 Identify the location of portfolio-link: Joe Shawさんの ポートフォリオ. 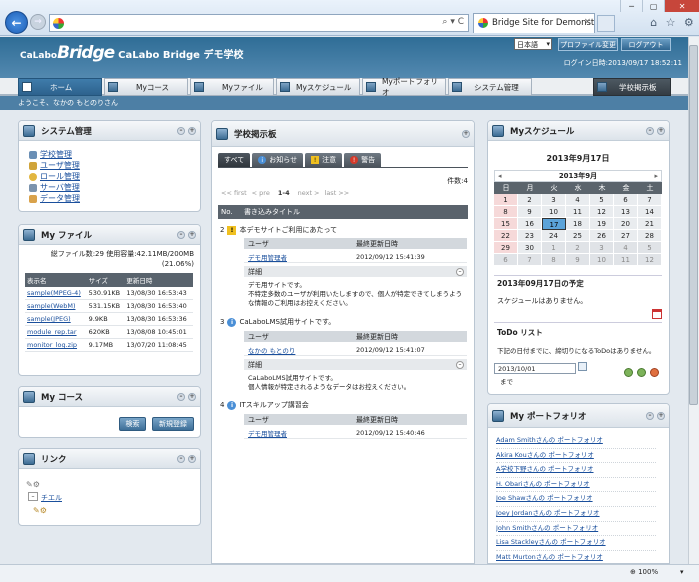
(544, 498).